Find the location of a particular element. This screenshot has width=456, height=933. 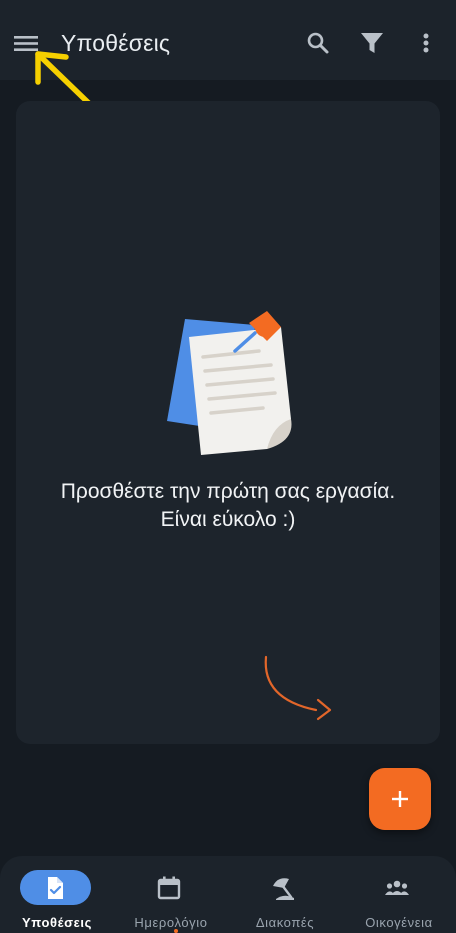

more-vert-icon is located at coordinates (426, 43).